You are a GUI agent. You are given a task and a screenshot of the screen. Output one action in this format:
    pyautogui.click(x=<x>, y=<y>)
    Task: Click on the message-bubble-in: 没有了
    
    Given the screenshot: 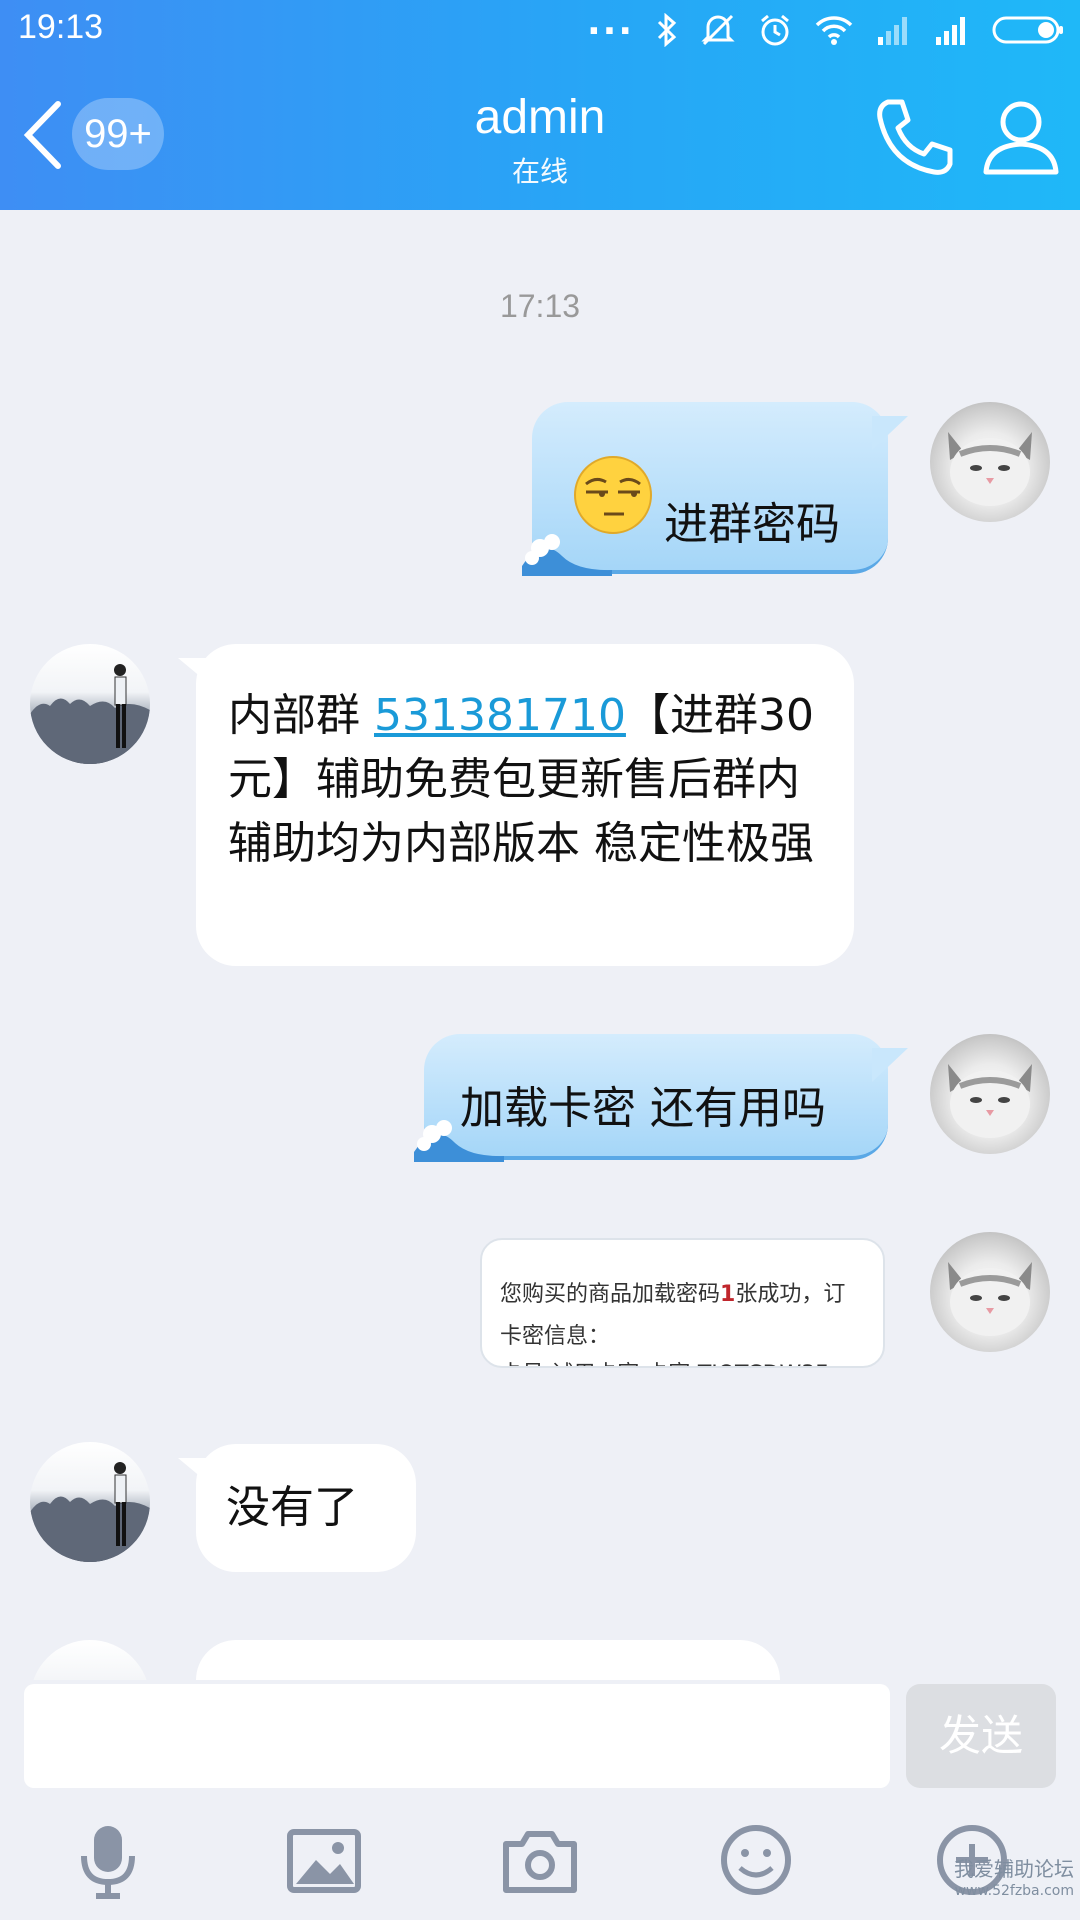 What is the action you would take?
    pyautogui.click(x=297, y=1508)
    